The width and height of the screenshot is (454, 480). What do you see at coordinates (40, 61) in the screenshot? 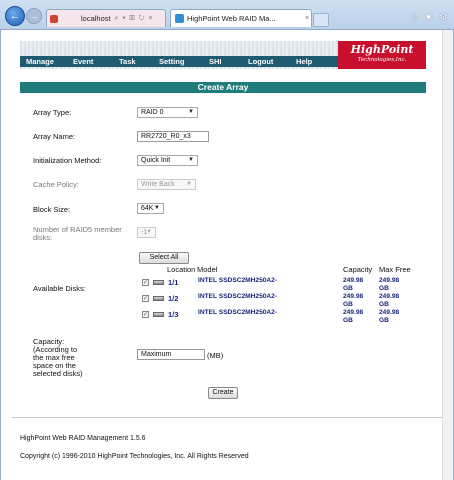
I see `menu-manage: Manage` at bounding box center [40, 61].